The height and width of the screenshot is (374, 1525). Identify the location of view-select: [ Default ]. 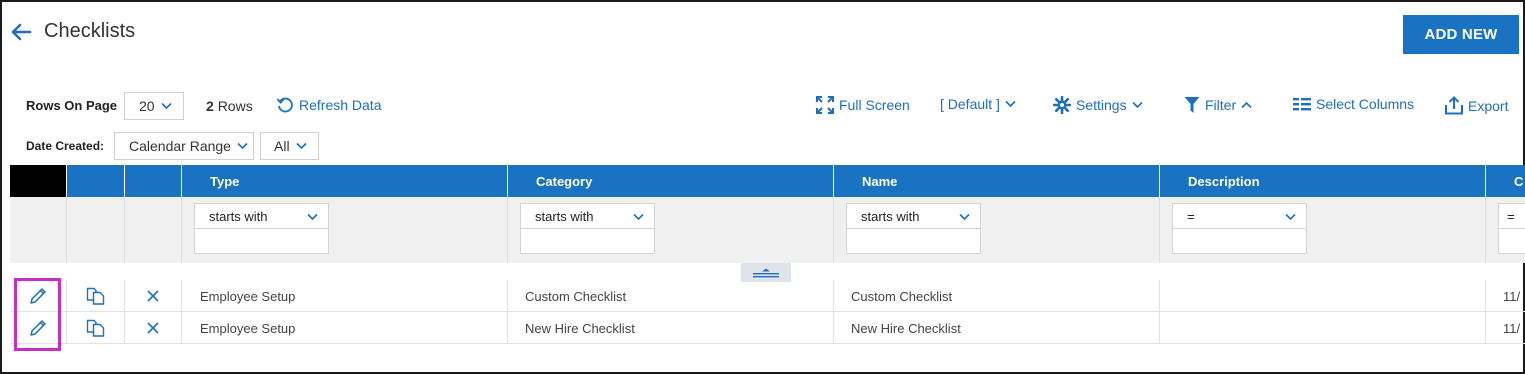
(978, 104).